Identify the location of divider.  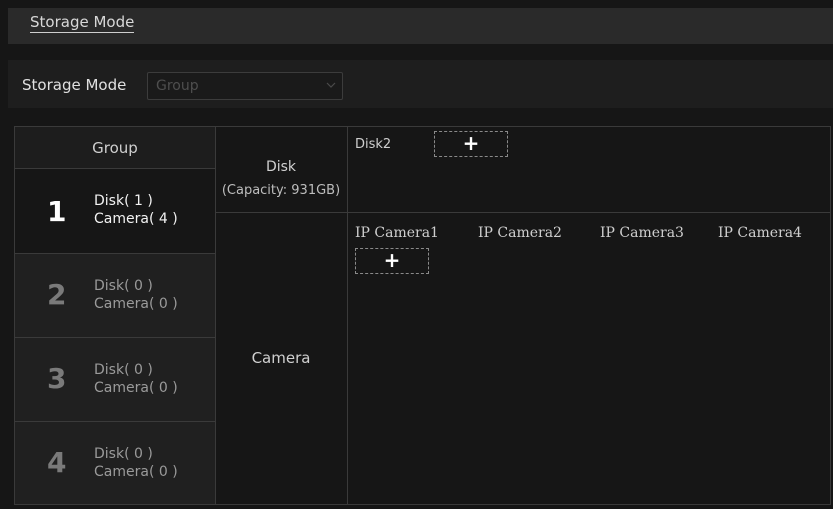
(347, 315).